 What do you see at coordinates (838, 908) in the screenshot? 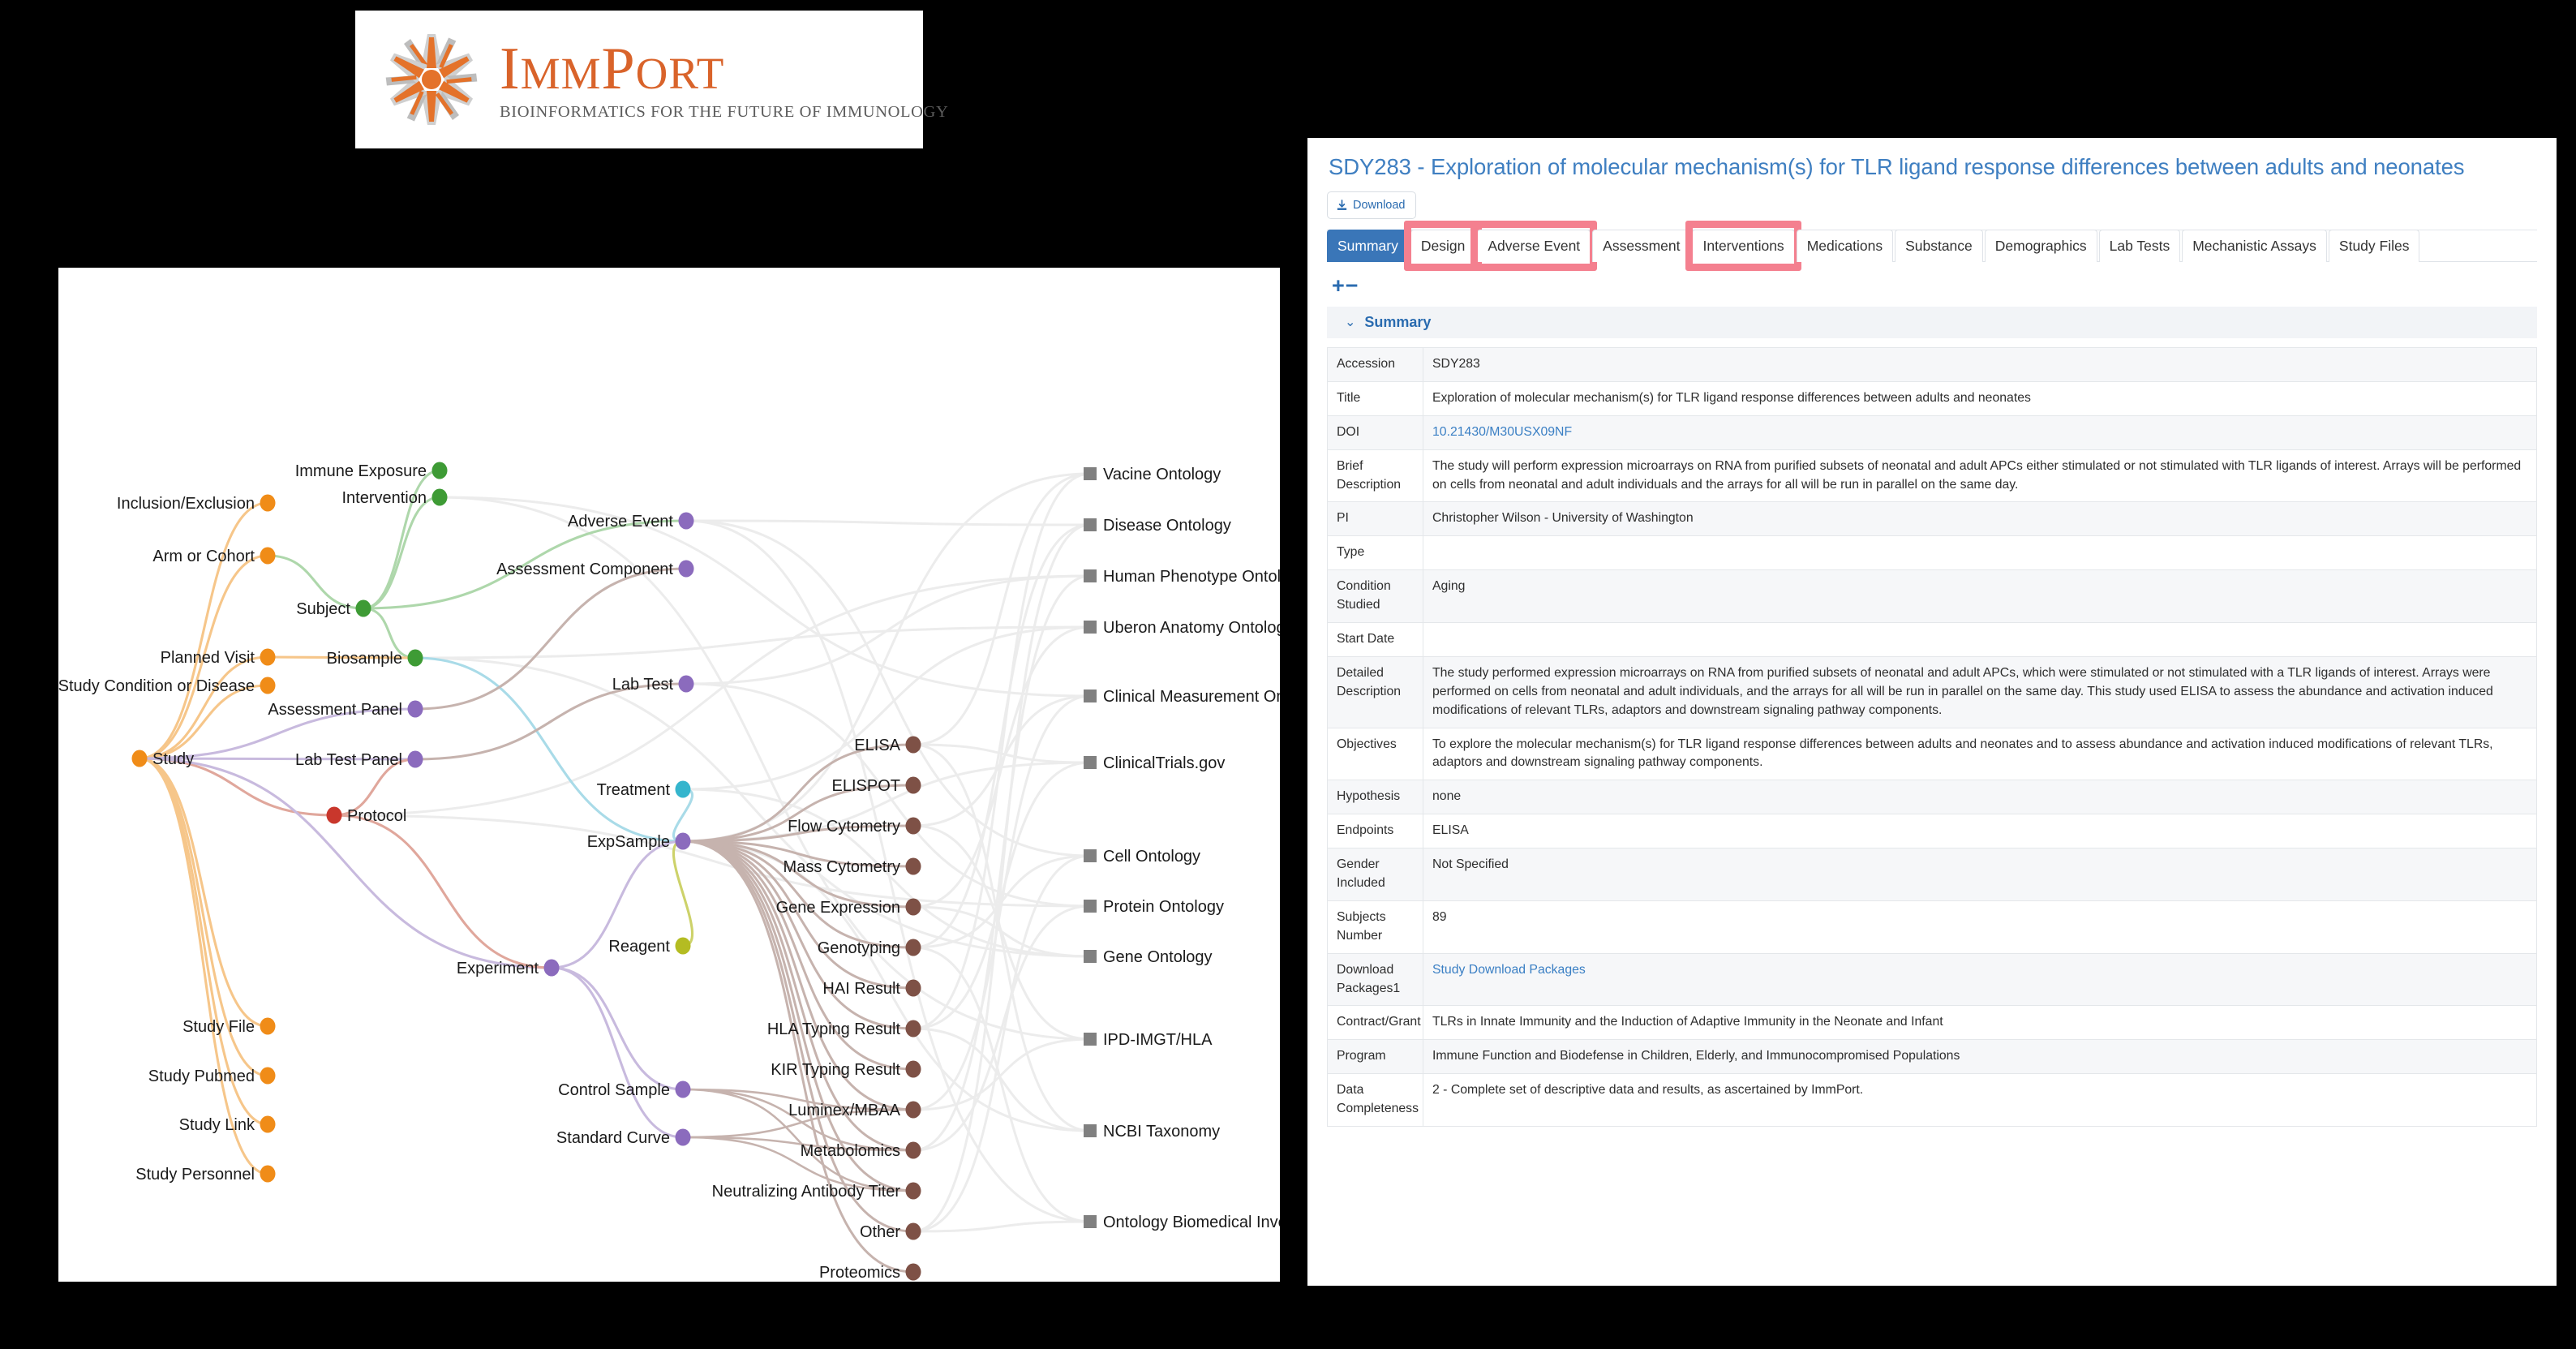
I see `graph-node-label: Gene Expression` at bounding box center [838, 908].